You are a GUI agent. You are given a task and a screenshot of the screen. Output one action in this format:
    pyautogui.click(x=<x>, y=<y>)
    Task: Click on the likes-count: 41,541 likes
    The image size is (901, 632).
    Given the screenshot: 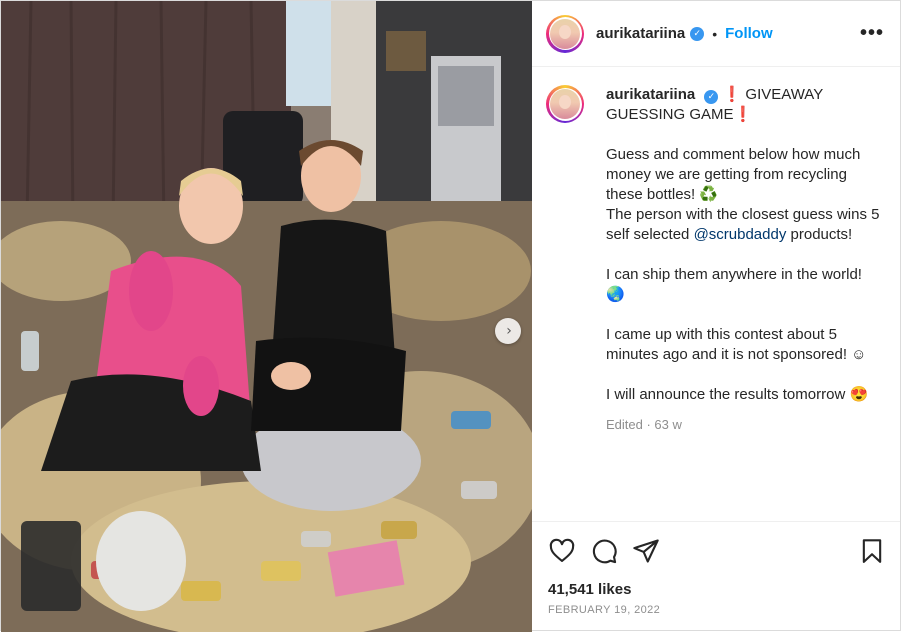 What is the action you would take?
    pyautogui.click(x=716, y=589)
    